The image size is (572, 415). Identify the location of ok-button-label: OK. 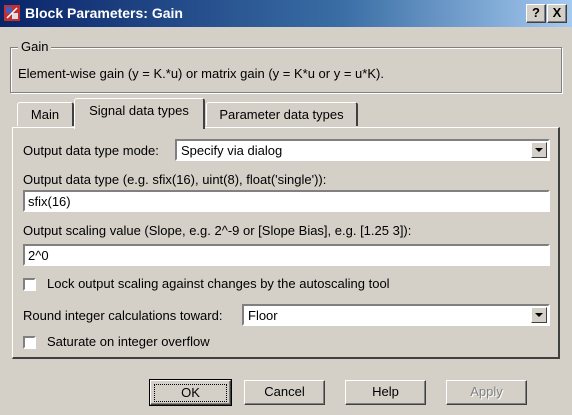
(190, 393).